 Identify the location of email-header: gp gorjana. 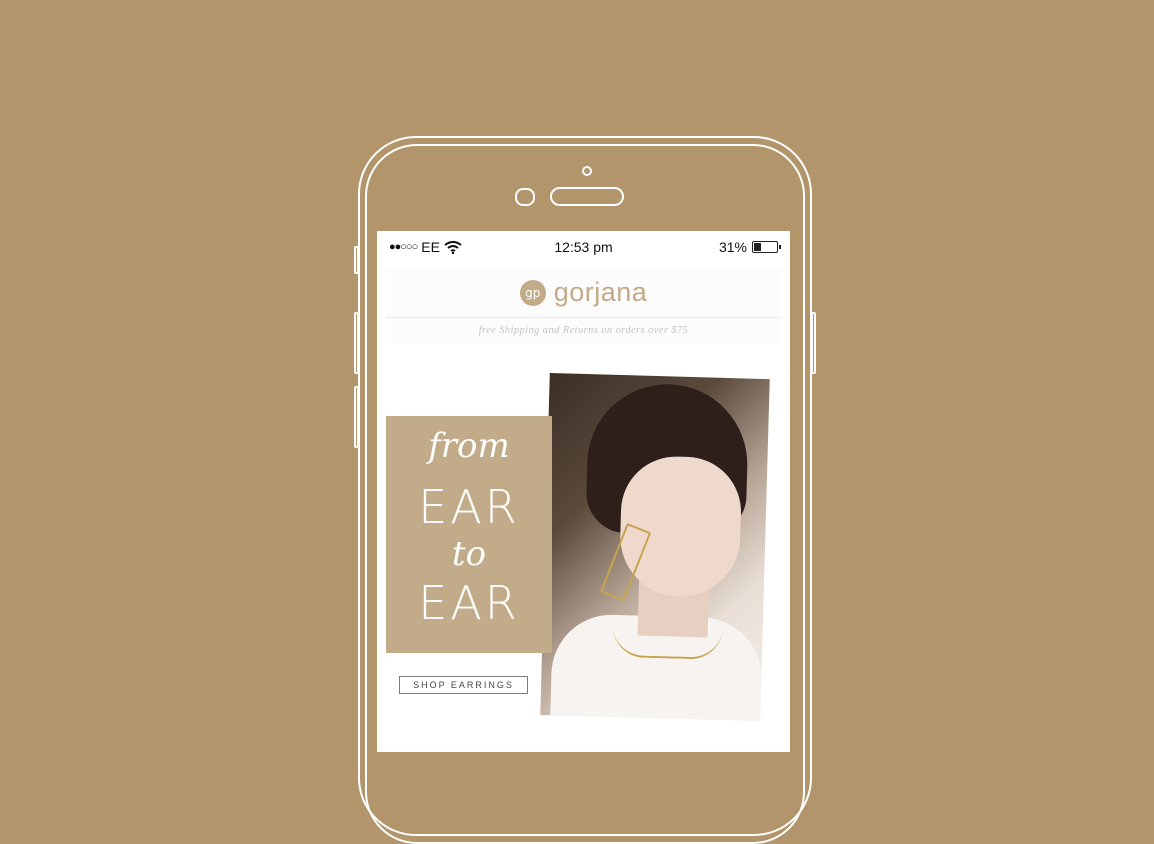
(583, 293).